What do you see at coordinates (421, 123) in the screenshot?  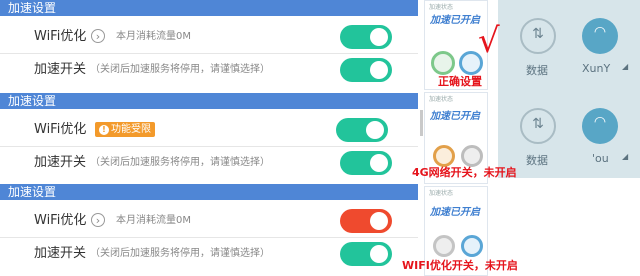 I see `scrollbar-thumb` at bounding box center [421, 123].